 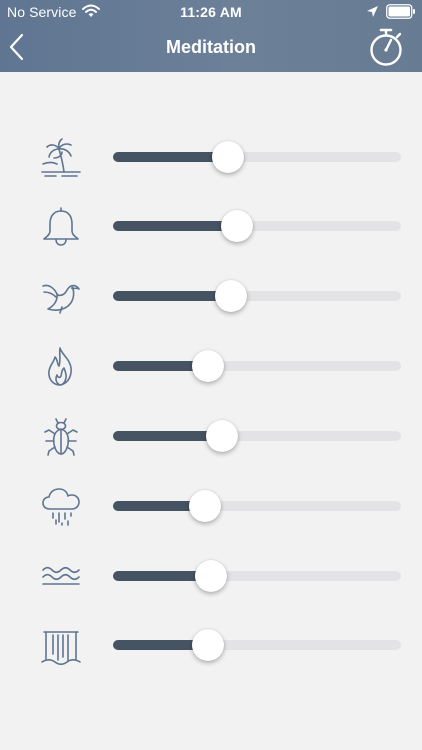 I want to click on header: No Service 11:26 AM Meditation, so click(x=211, y=36).